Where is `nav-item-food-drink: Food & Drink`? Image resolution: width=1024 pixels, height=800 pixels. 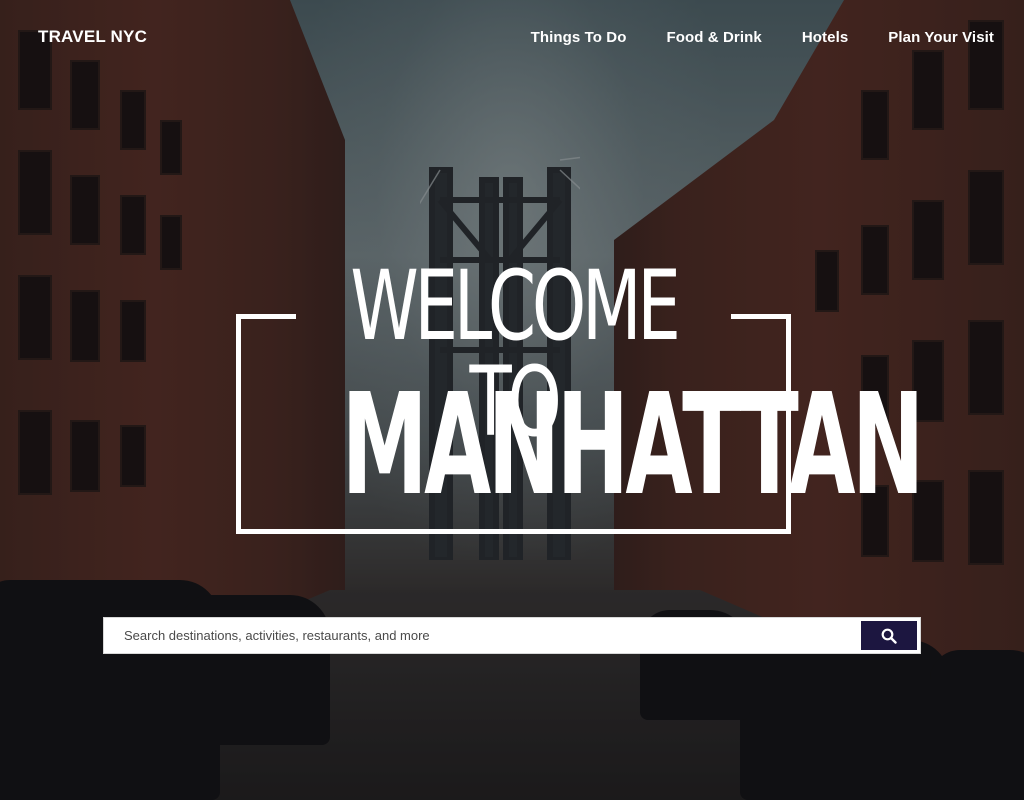 nav-item-food-drink: Food & Drink is located at coordinates (713, 37).